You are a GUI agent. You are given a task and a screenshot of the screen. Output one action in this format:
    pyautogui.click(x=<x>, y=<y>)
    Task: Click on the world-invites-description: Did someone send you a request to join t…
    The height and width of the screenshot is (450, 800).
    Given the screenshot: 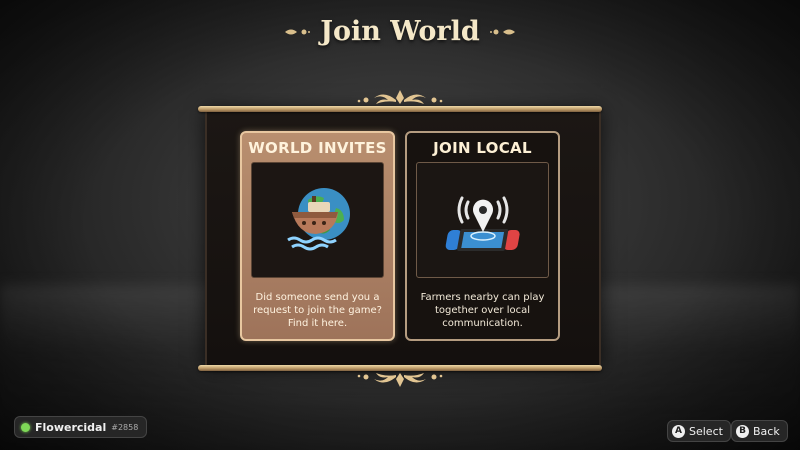 What is the action you would take?
    pyautogui.click(x=317, y=310)
    